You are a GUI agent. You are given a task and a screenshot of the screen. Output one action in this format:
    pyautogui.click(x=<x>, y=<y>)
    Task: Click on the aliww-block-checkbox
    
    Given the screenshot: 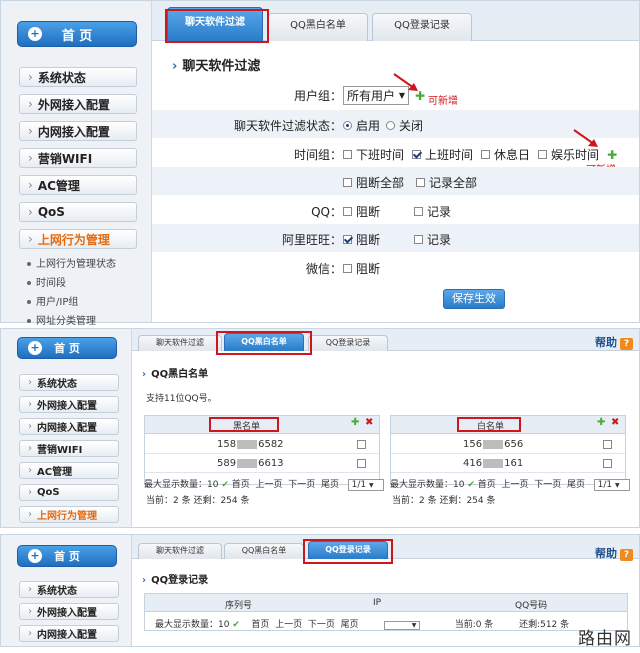 What is the action you would take?
    pyautogui.click(x=347, y=239)
    